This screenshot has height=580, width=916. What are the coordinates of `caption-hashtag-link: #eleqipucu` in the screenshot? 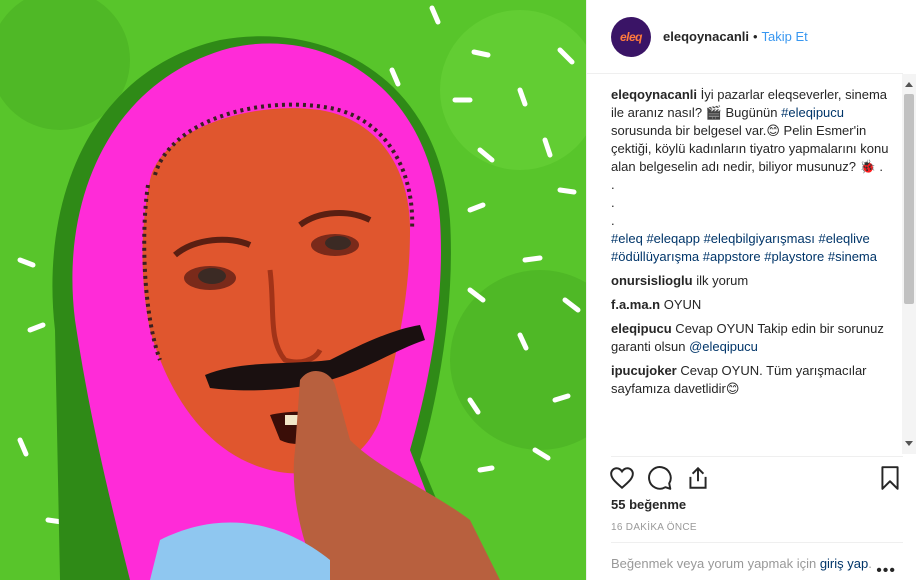 It's located at (812, 112).